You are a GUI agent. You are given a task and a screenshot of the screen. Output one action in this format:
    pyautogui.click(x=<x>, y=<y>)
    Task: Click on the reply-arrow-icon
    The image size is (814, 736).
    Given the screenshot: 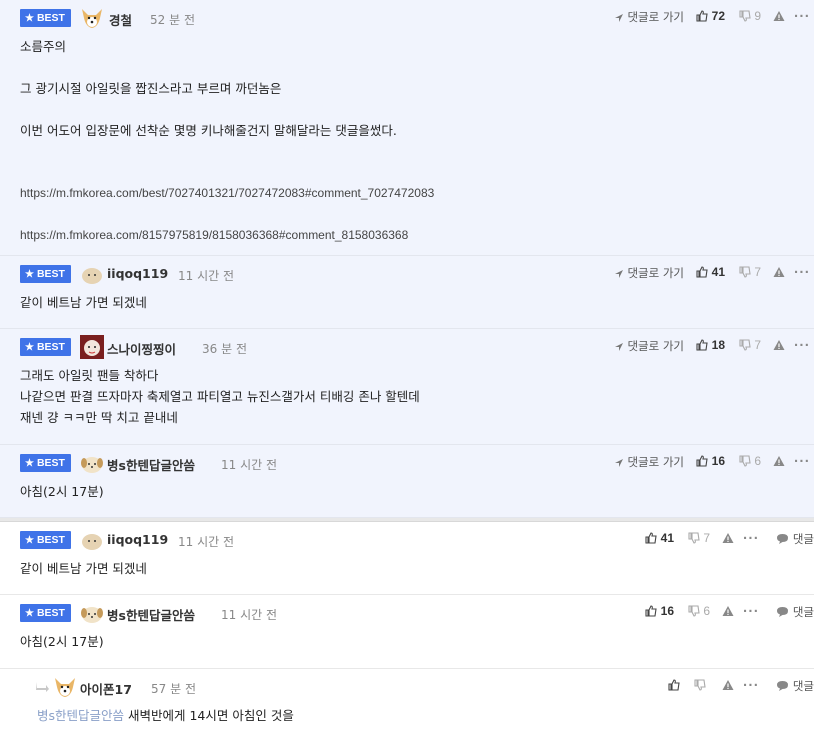 What is the action you would take?
    pyautogui.click(x=42, y=687)
    